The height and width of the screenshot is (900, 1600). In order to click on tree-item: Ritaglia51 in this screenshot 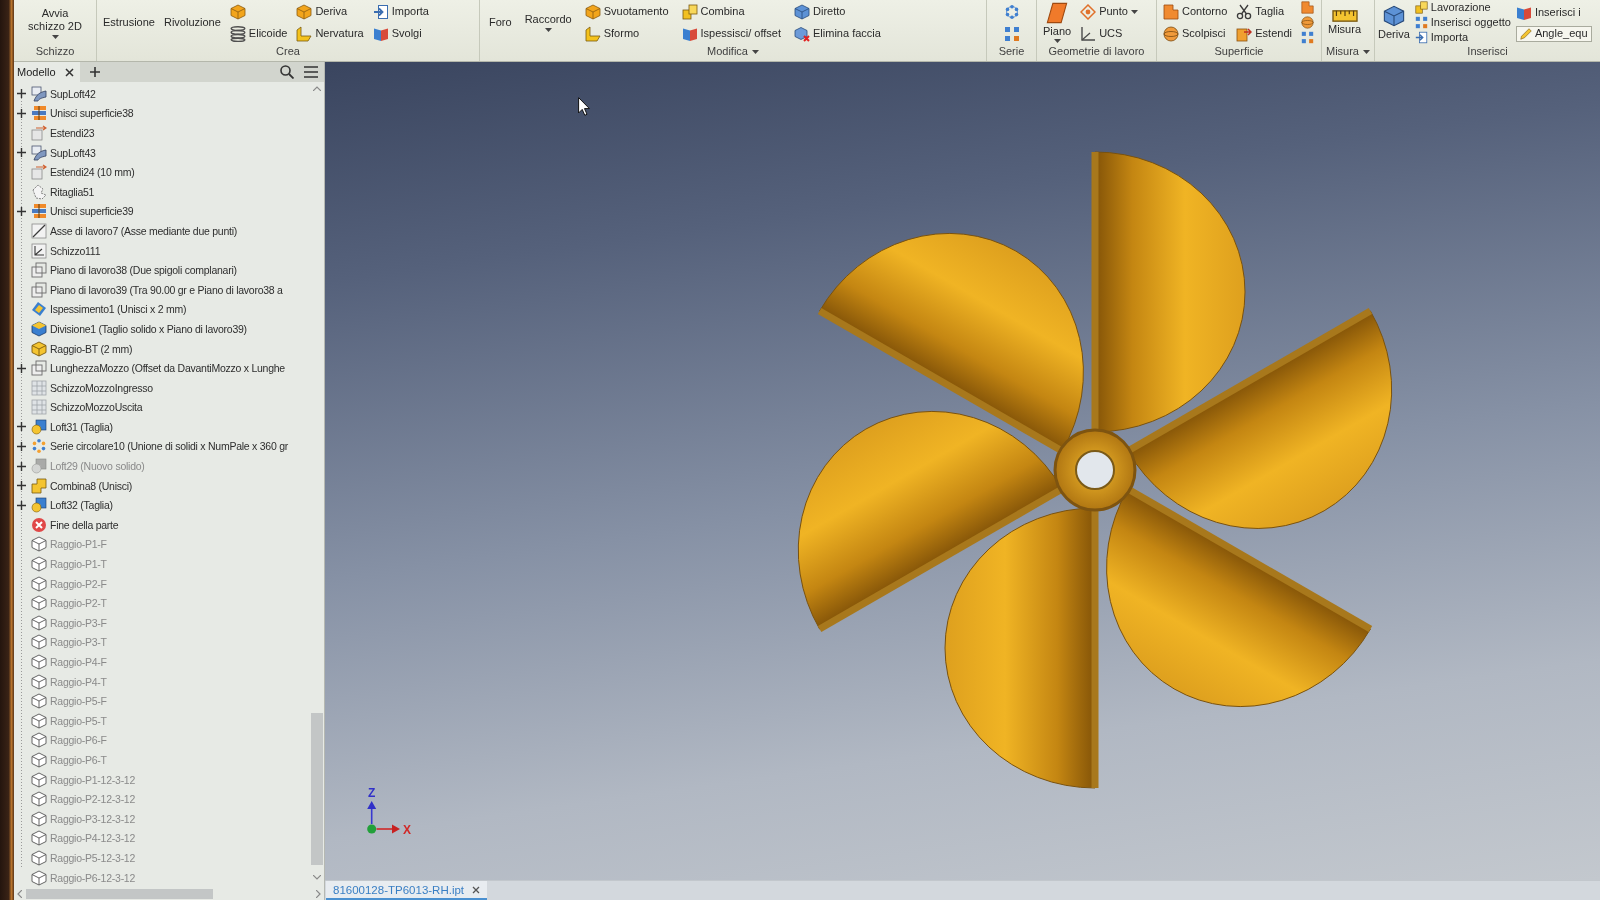, I will do `click(54, 191)`.